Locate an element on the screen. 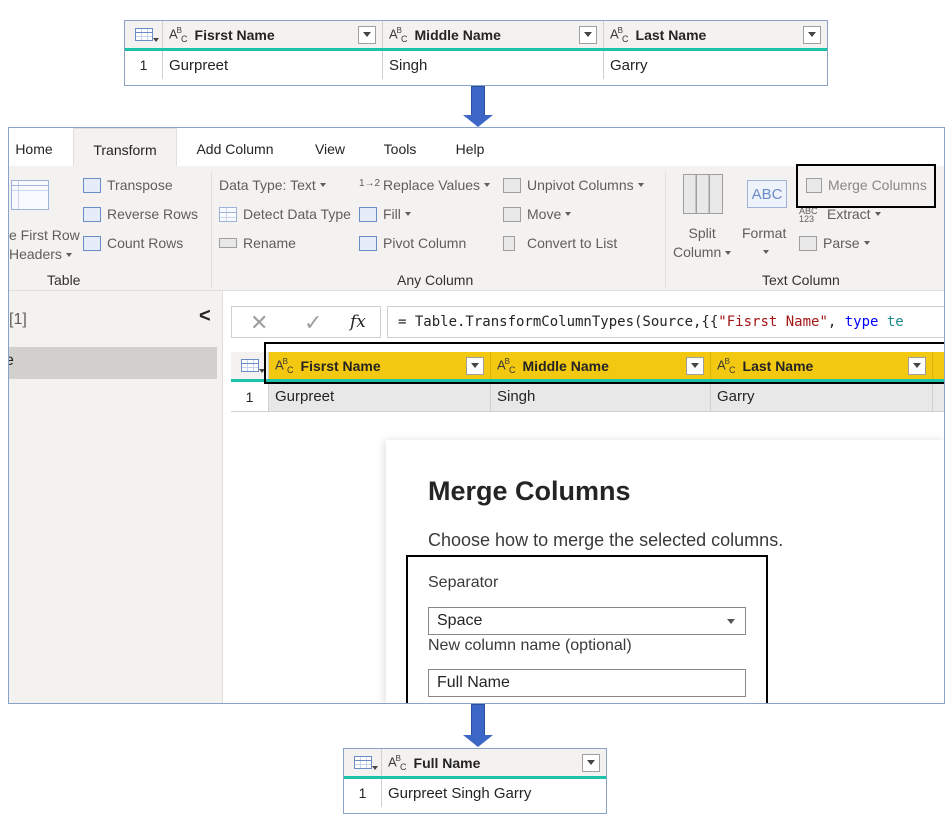 The height and width of the screenshot is (820, 952). count-rows-button: Count Rows is located at coordinates (133, 243).